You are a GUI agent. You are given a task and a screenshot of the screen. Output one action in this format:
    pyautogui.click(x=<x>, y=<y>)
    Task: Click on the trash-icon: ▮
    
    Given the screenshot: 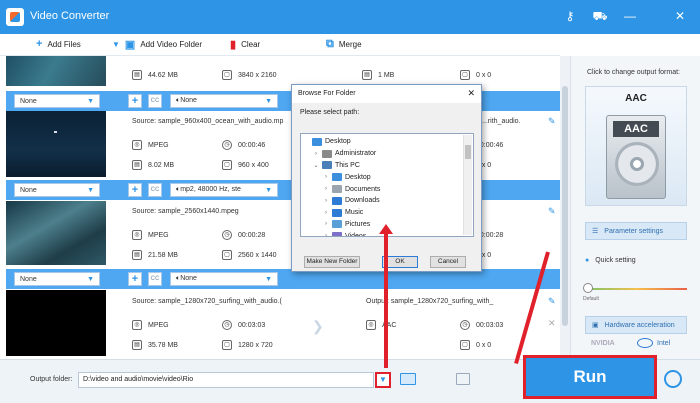 What is the action you would take?
    pyautogui.click(x=233, y=45)
    